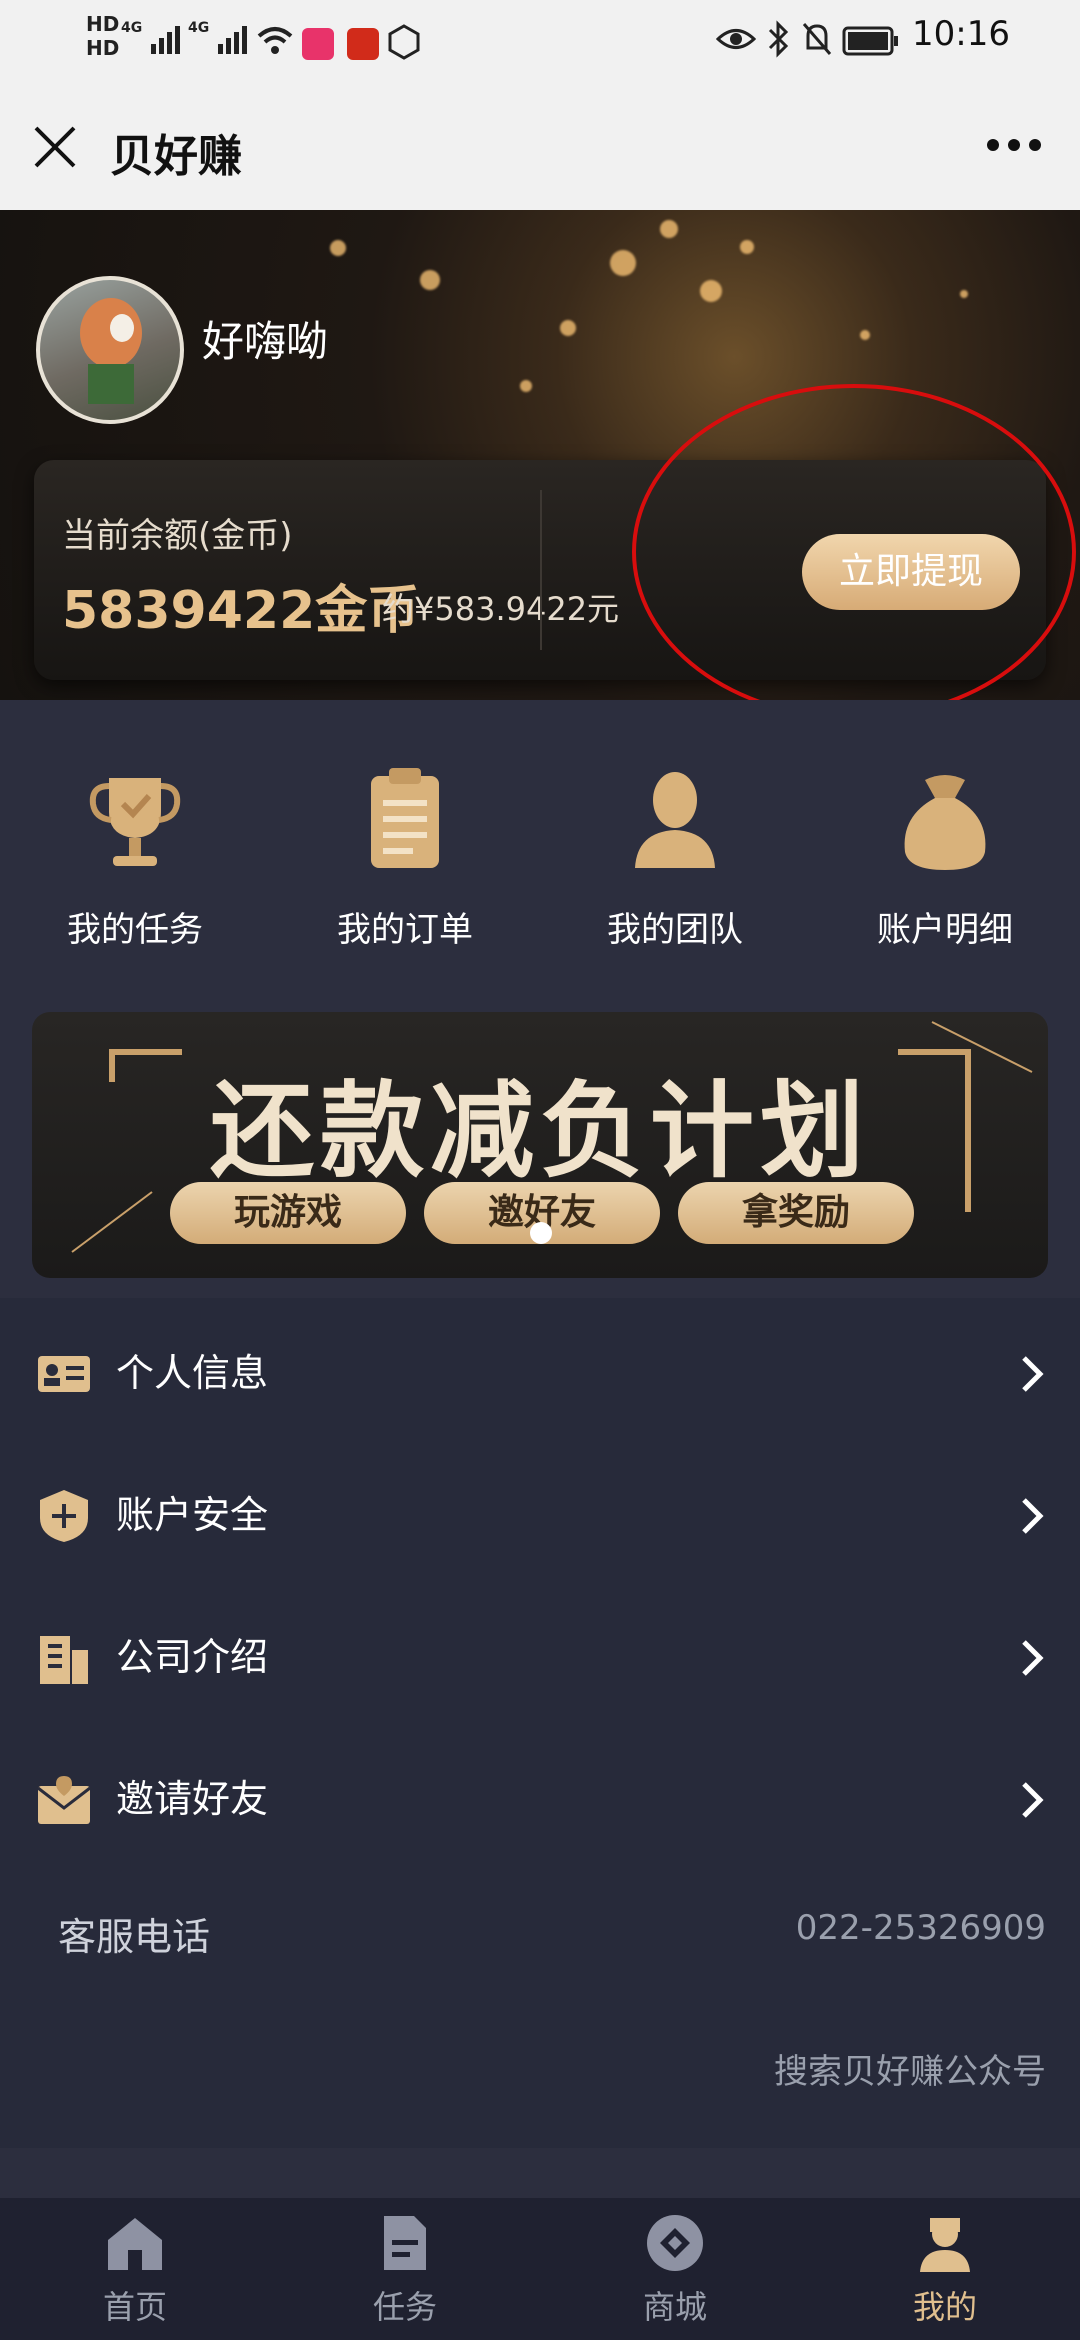 The width and height of the screenshot is (1080, 2340). I want to click on card-divider, so click(541, 570).